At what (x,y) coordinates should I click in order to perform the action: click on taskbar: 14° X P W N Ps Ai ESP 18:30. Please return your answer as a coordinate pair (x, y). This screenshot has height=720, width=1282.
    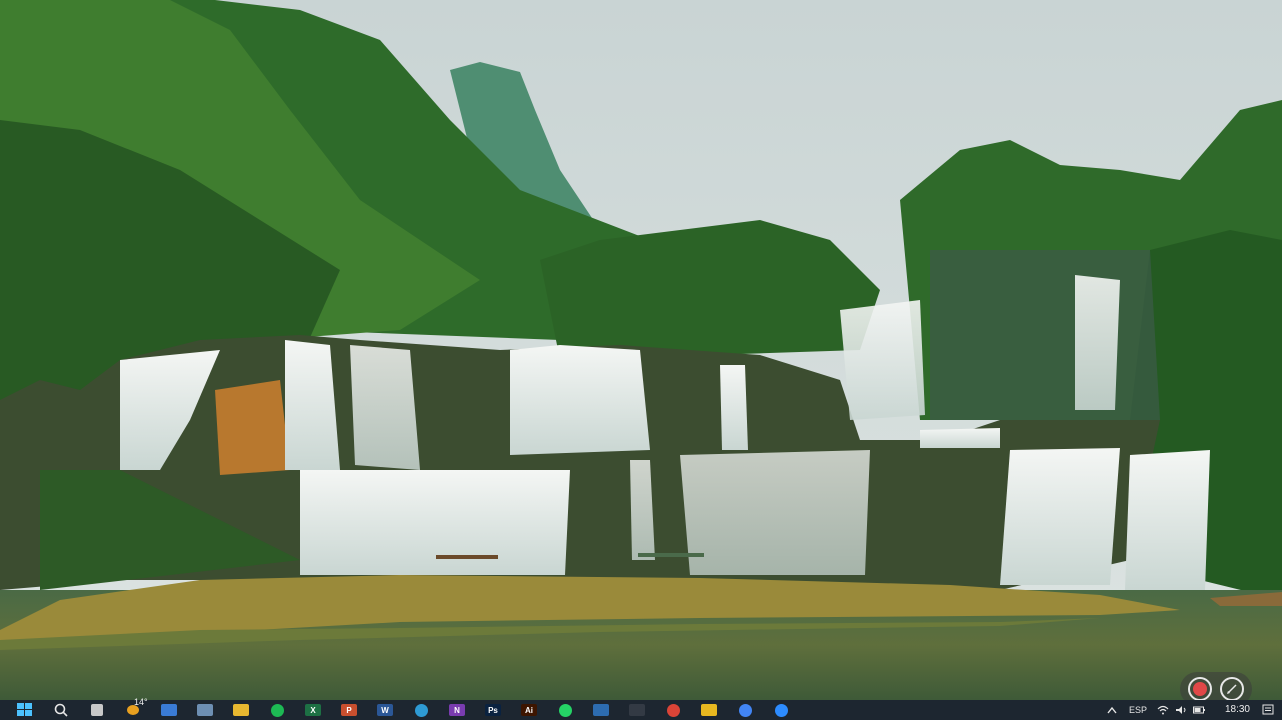
    Looking at the image, I should click on (641, 708).